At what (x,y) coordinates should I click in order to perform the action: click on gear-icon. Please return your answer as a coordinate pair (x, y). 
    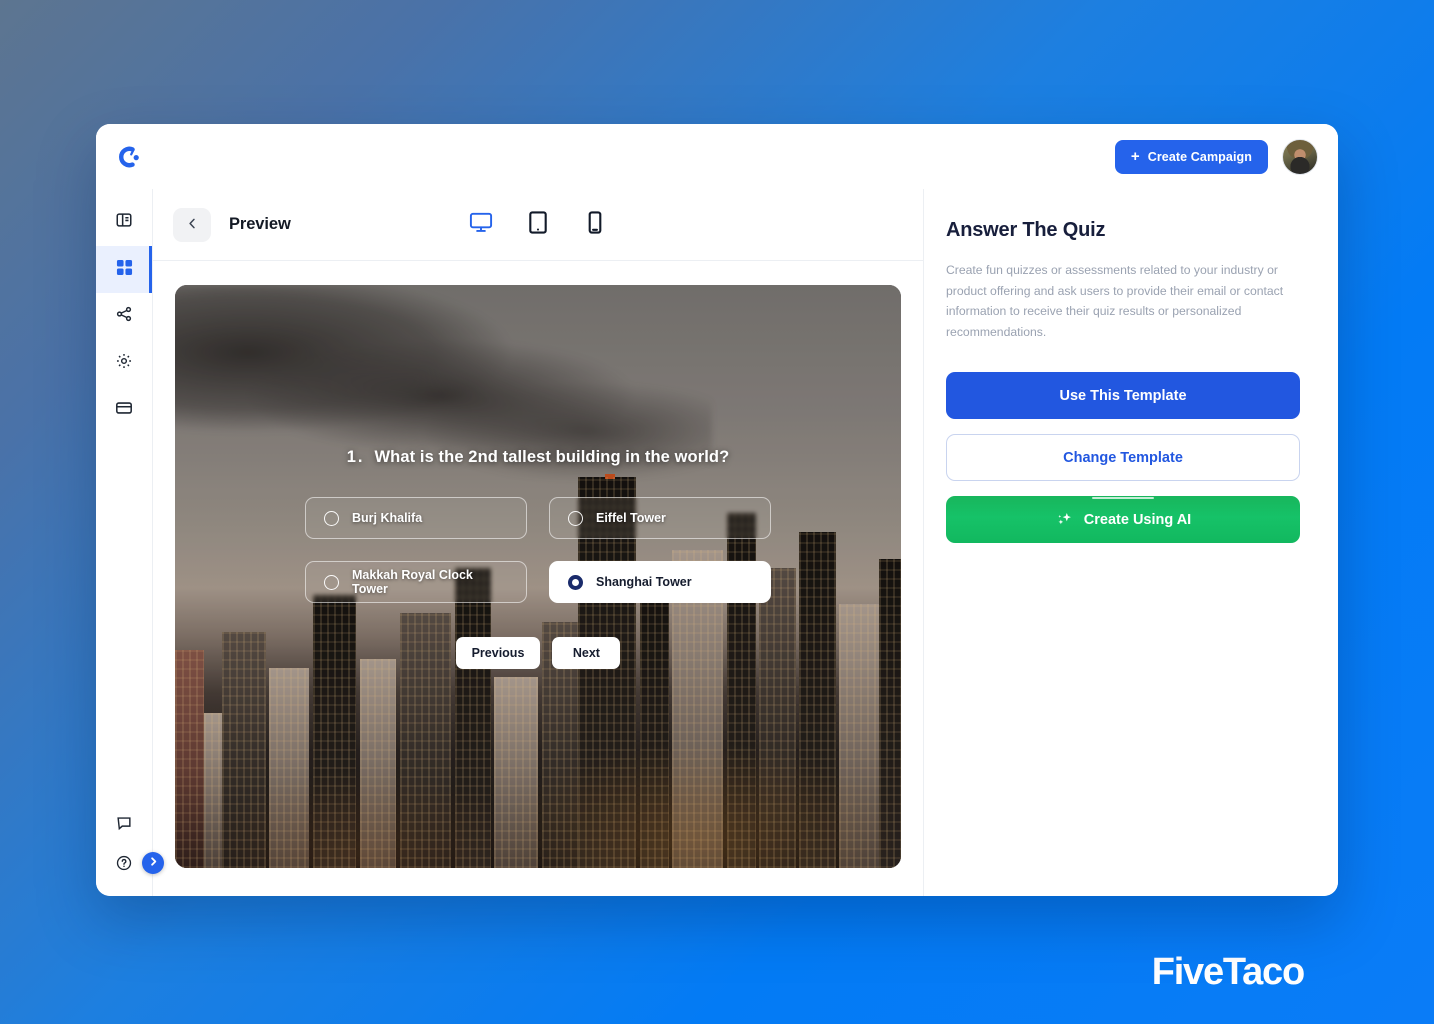
    Looking at the image, I should click on (124, 363).